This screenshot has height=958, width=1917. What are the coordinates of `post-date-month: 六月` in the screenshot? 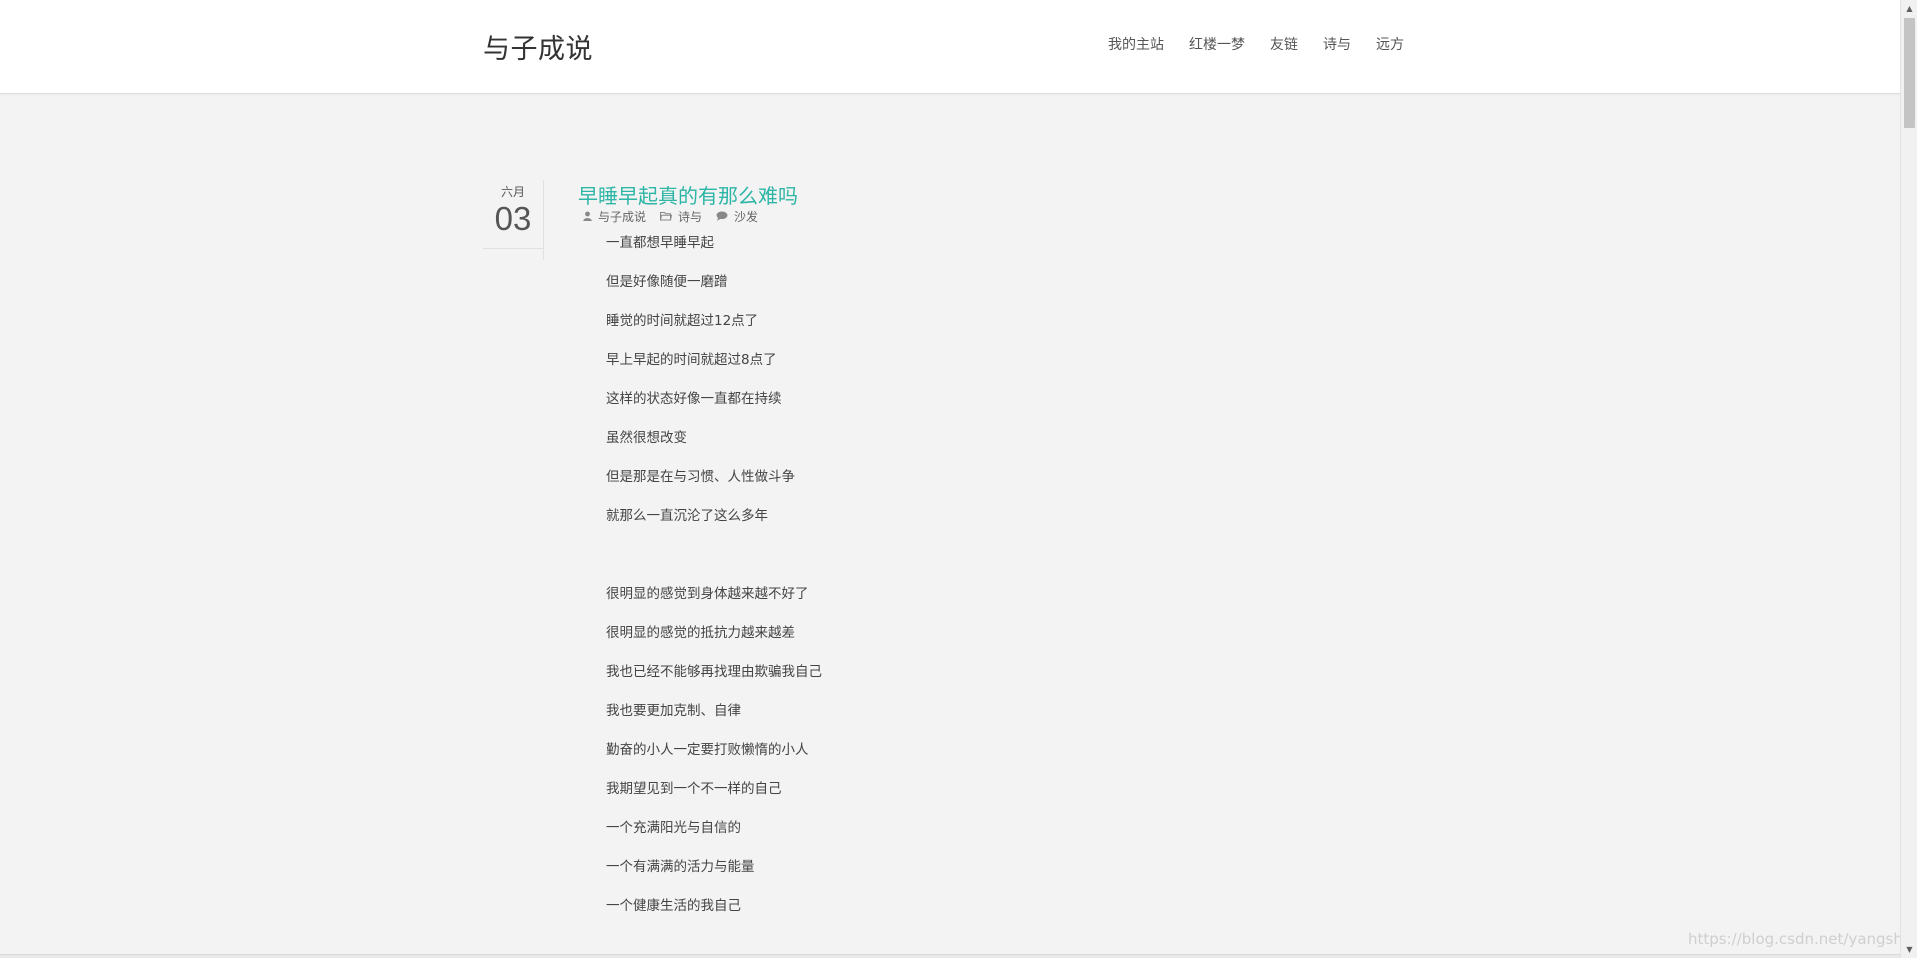 It's located at (512, 192).